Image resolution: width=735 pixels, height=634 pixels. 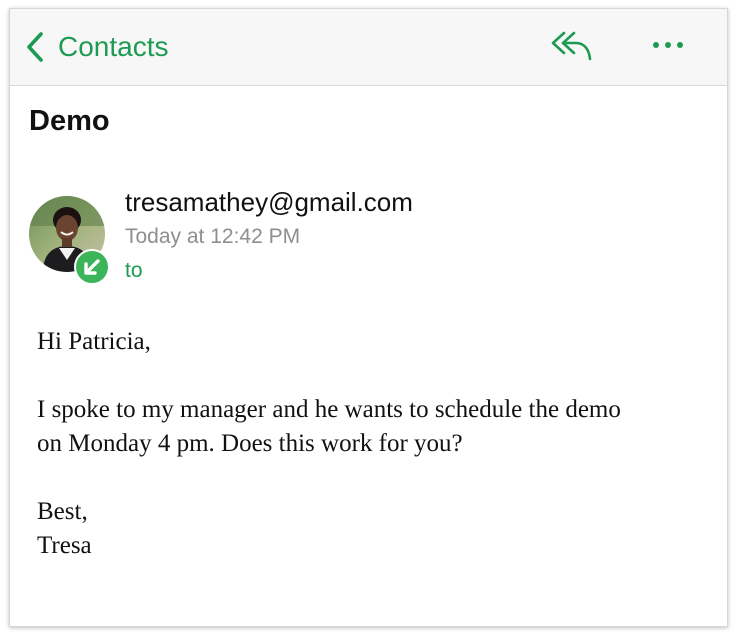 What do you see at coordinates (668, 50) in the screenshot?
I see `more-horizontal-icon` at bounding box center [668, 50].